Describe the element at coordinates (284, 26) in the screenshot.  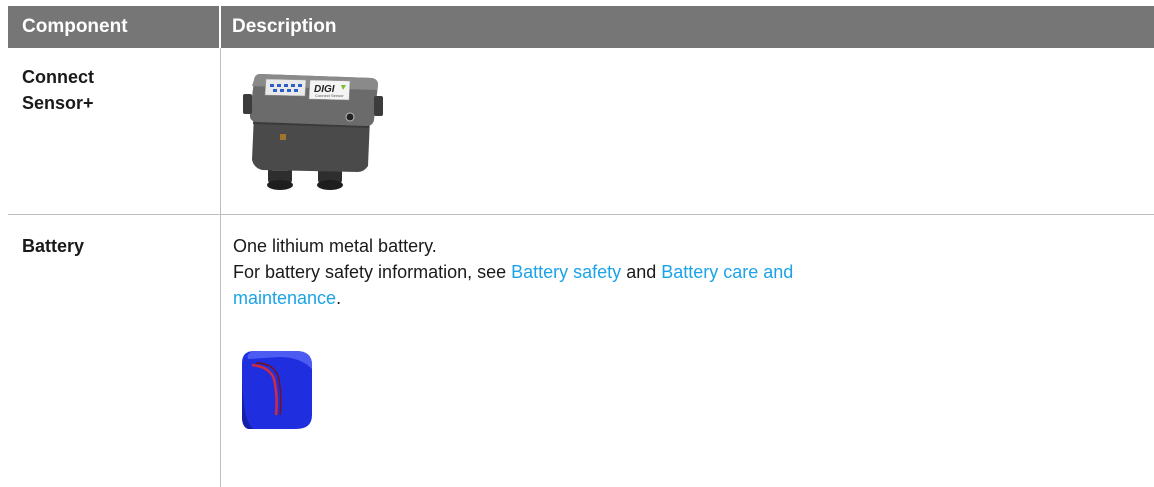
I see `header-description: Description` at that location.